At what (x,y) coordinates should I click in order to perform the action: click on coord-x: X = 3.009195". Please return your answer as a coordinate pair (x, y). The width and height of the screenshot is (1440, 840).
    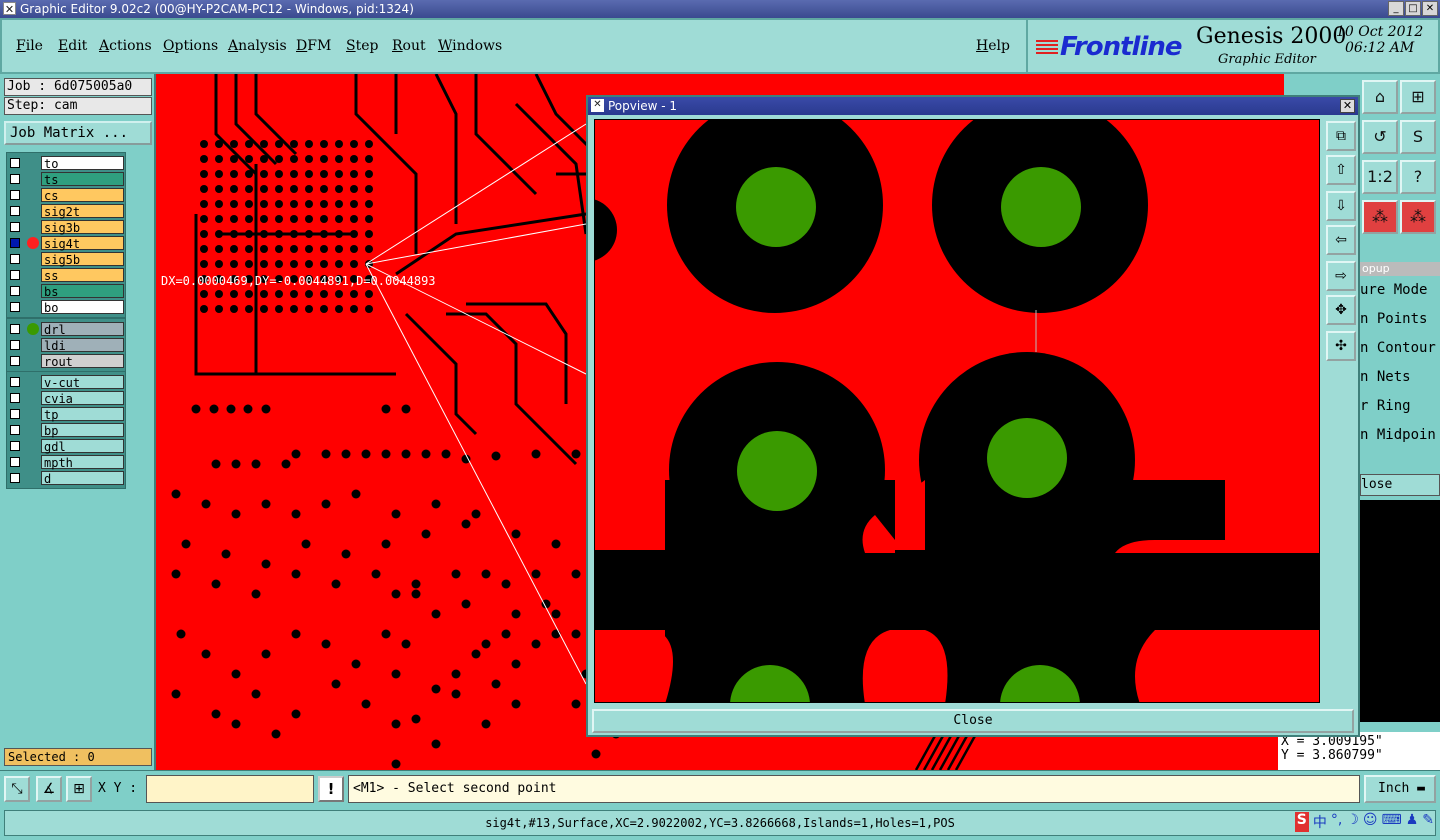
    Looking at the image, I should click on (1332, 741).